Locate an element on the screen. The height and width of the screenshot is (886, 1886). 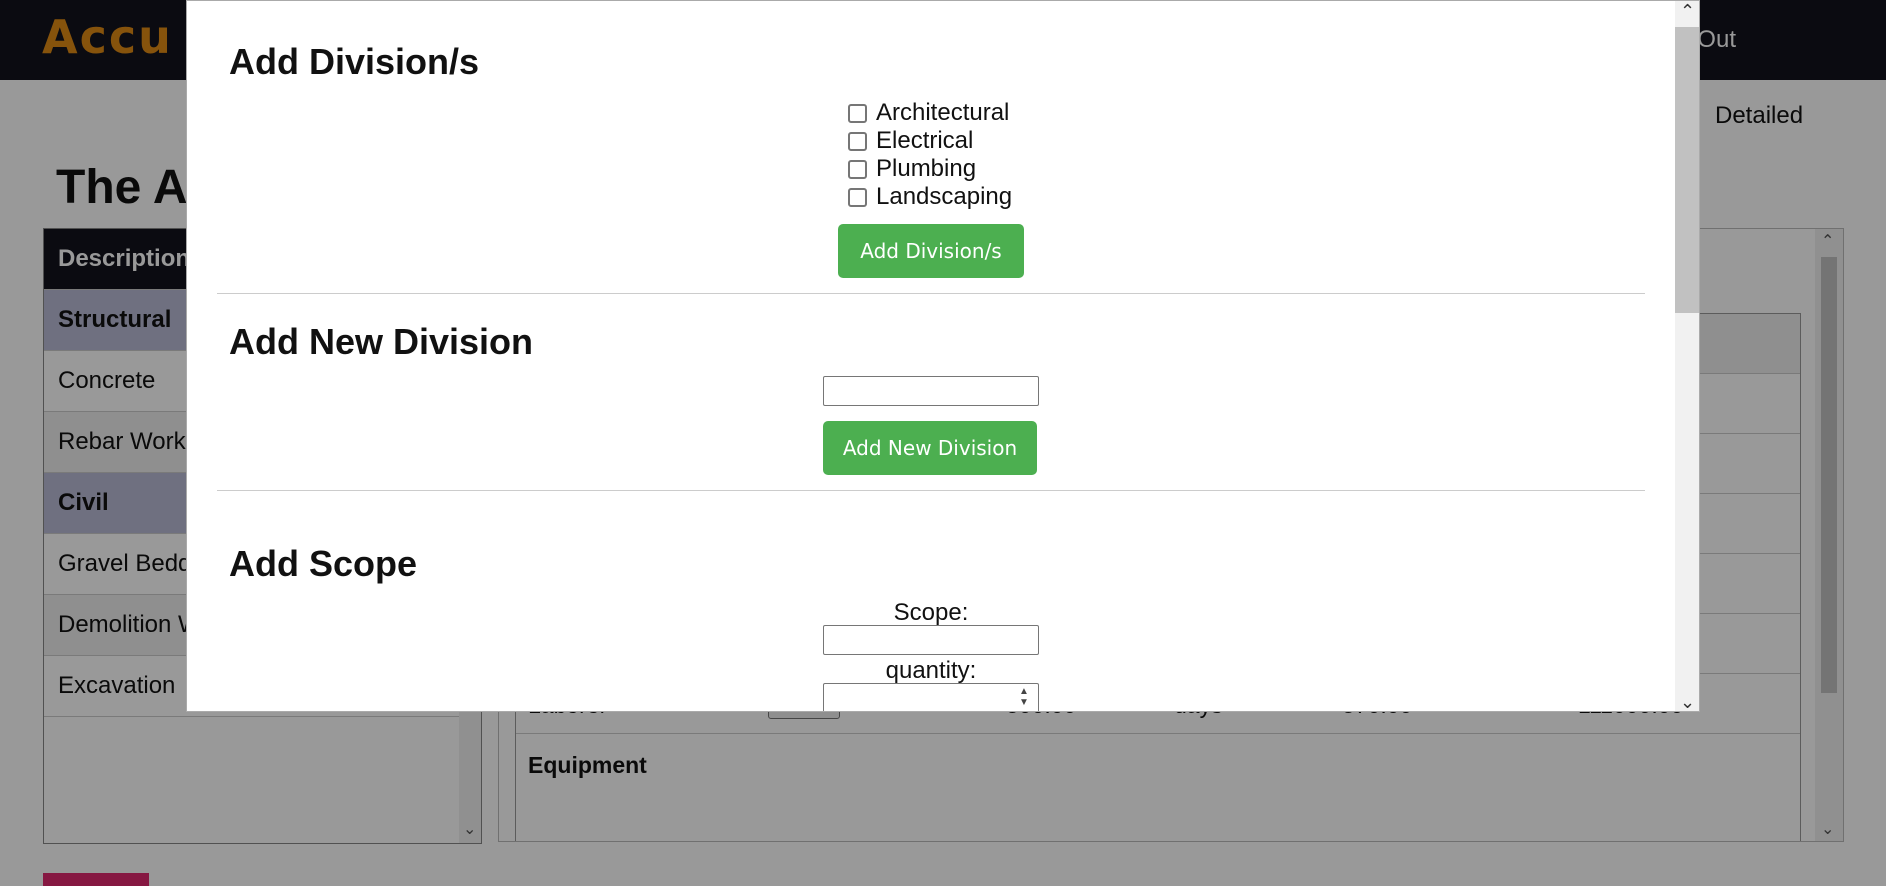
checkbox-row-electrical: Electrical is located at coordinates (930, 141).